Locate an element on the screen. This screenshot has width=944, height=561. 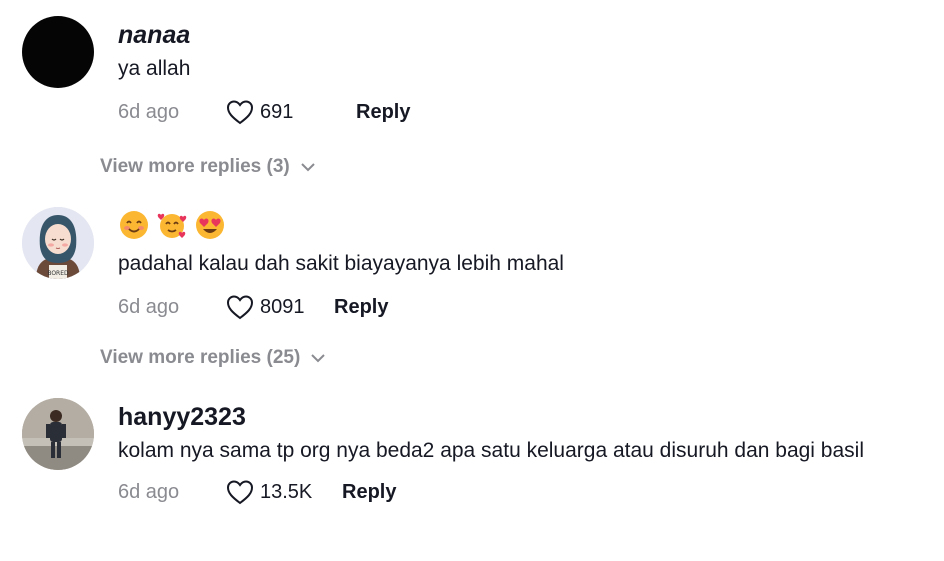
comment-text: ya allah is located at coordinates (154, 68).